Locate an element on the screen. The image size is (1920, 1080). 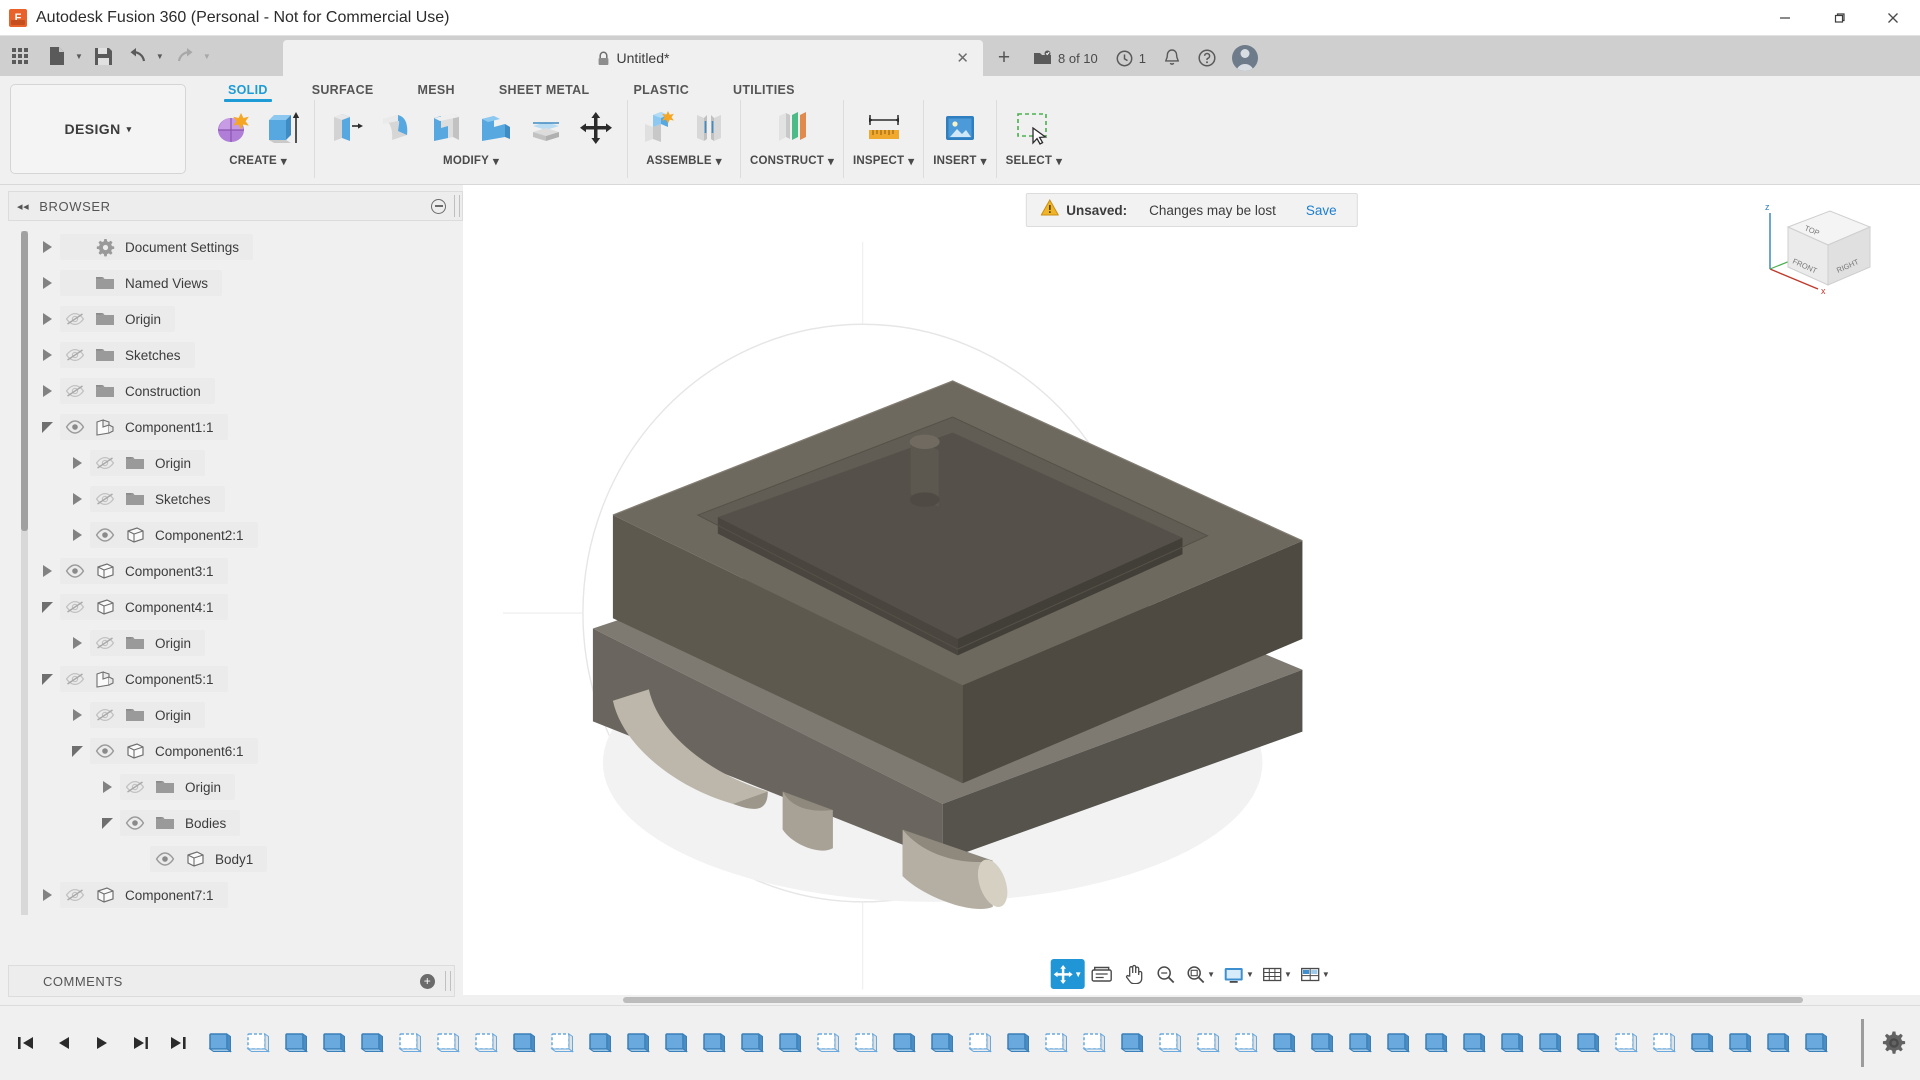
panel-inspect-label: INSPECT ▾ is located at coordinates (883, 161).